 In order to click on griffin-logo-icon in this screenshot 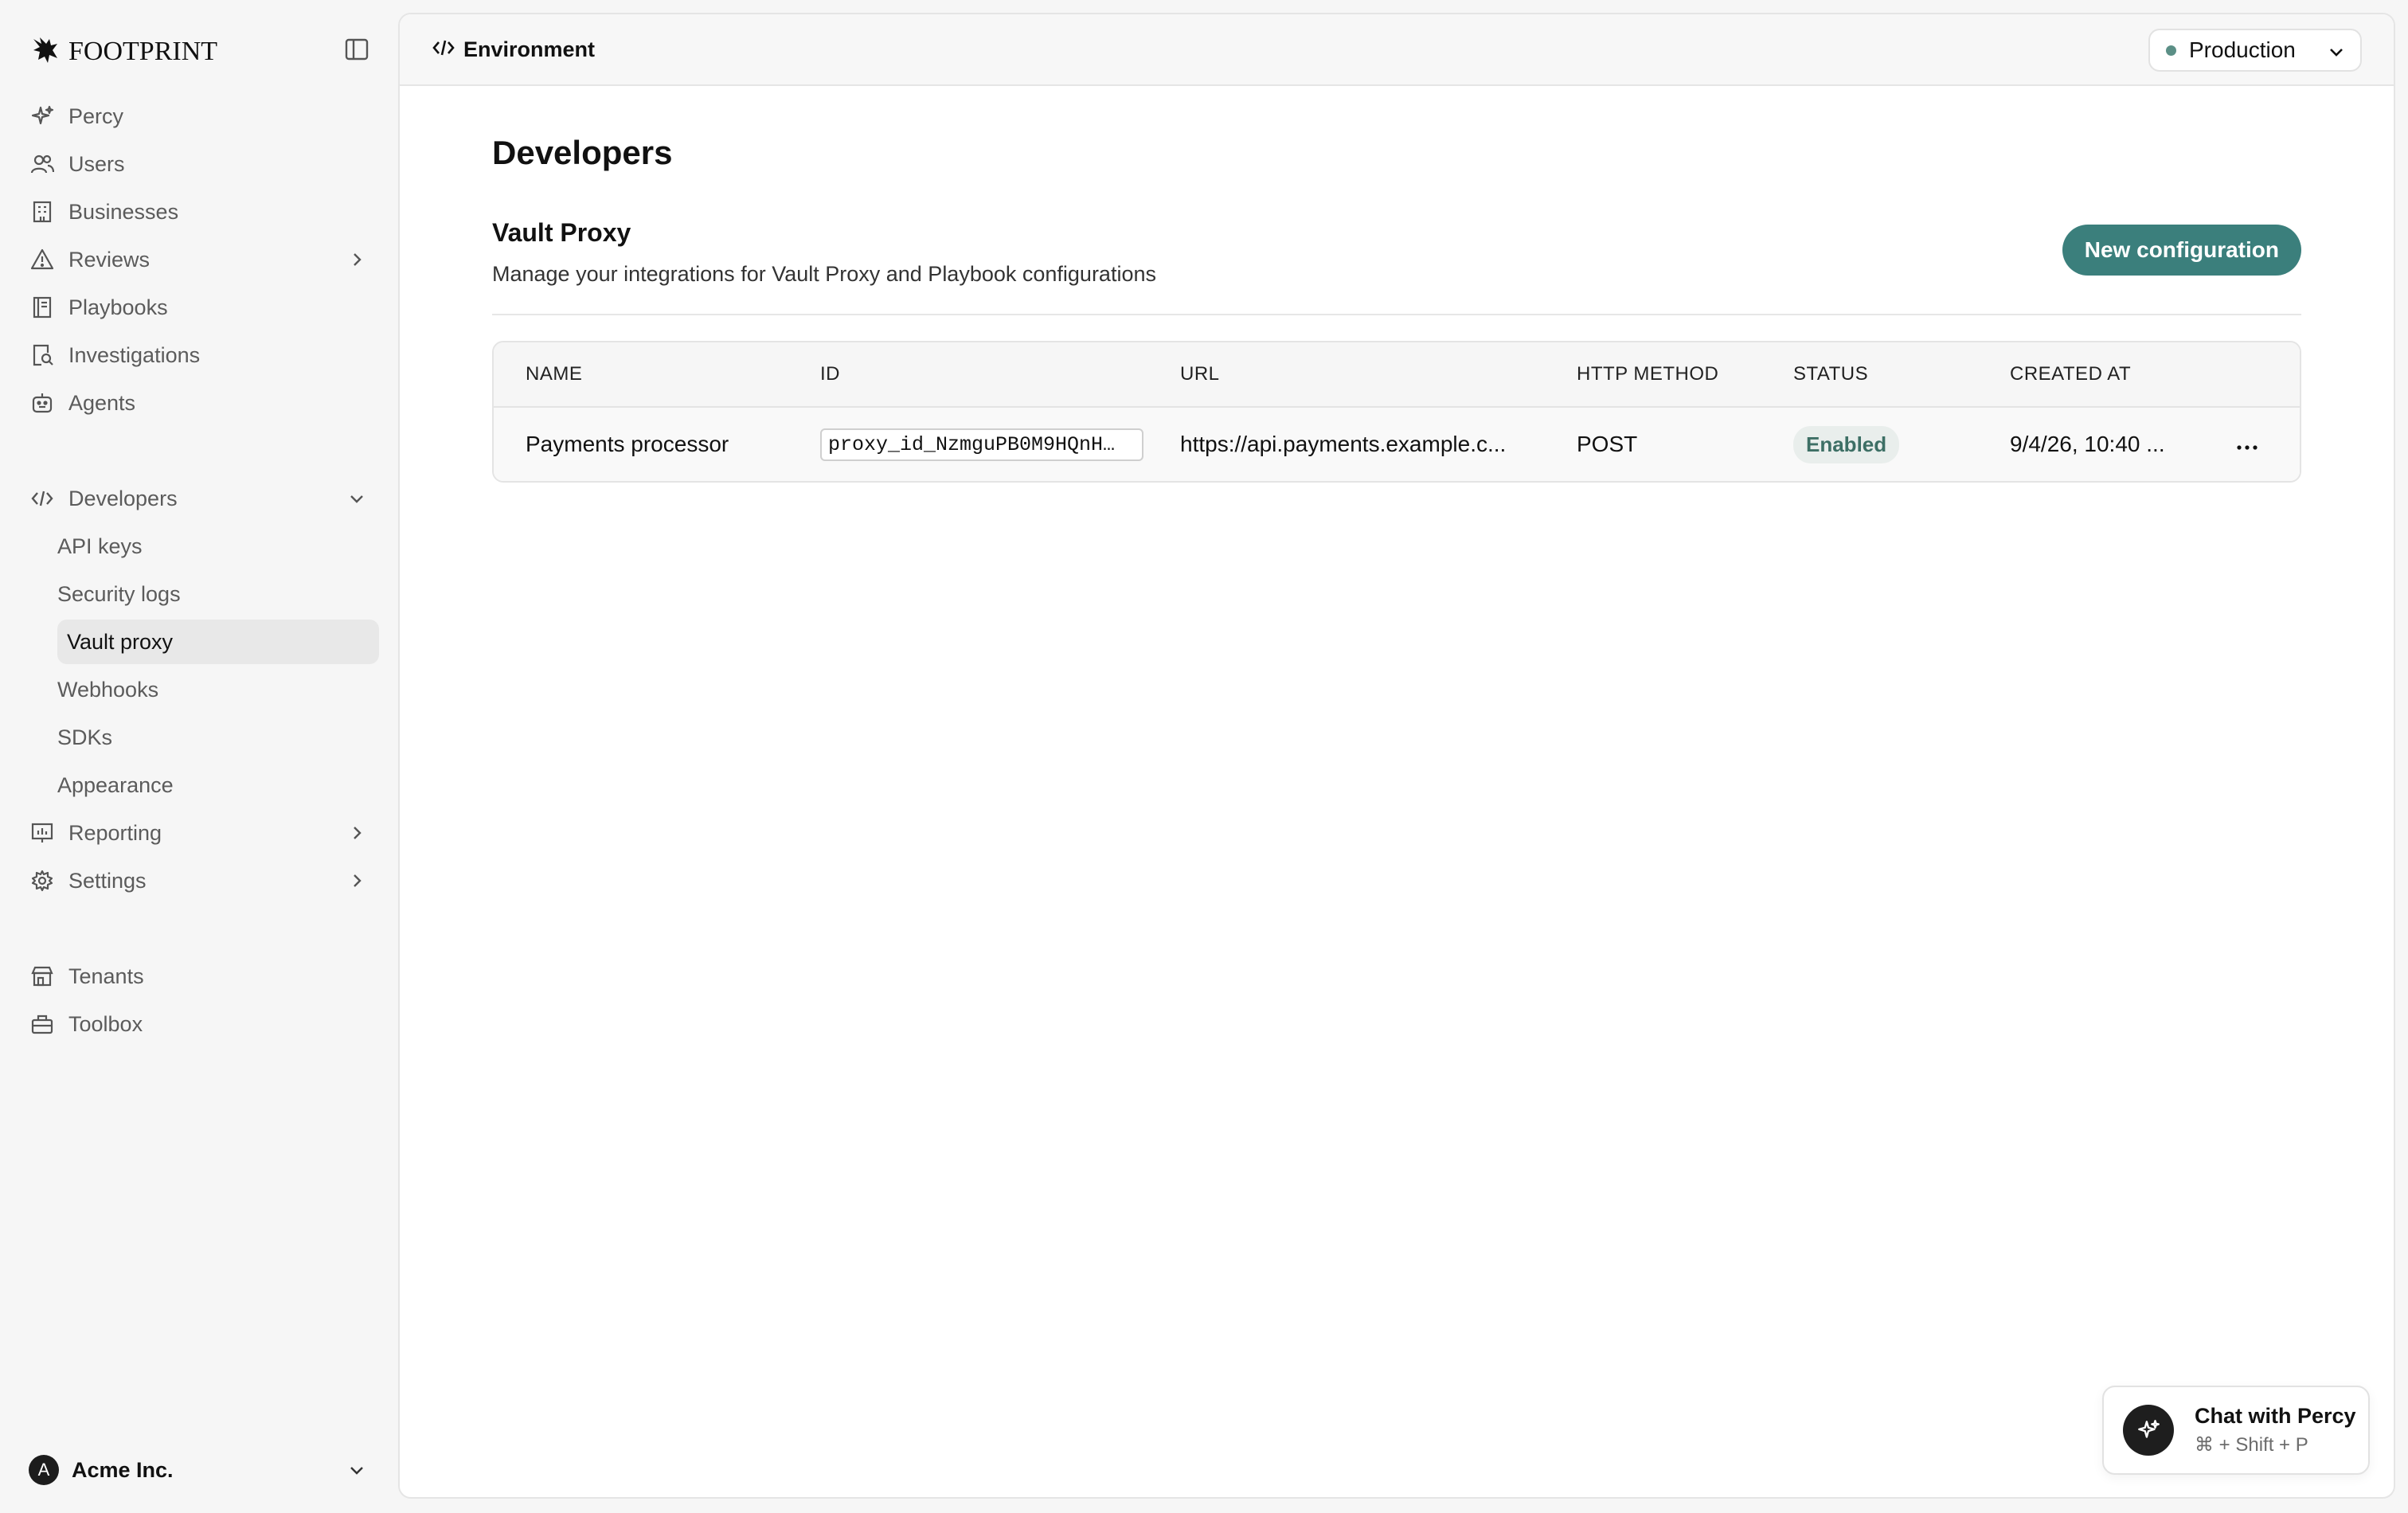, I will do `click(46, 52)`.